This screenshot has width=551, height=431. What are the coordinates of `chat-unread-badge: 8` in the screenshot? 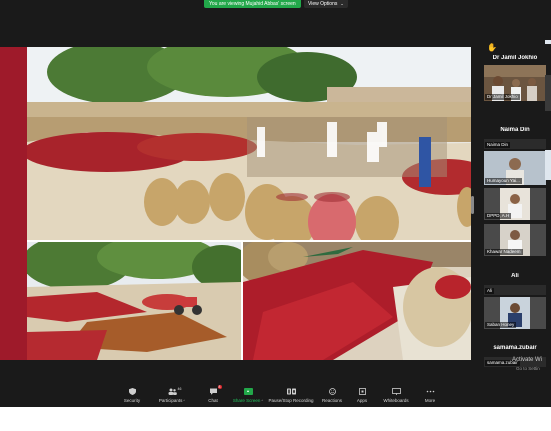 It's located at (219, 387).